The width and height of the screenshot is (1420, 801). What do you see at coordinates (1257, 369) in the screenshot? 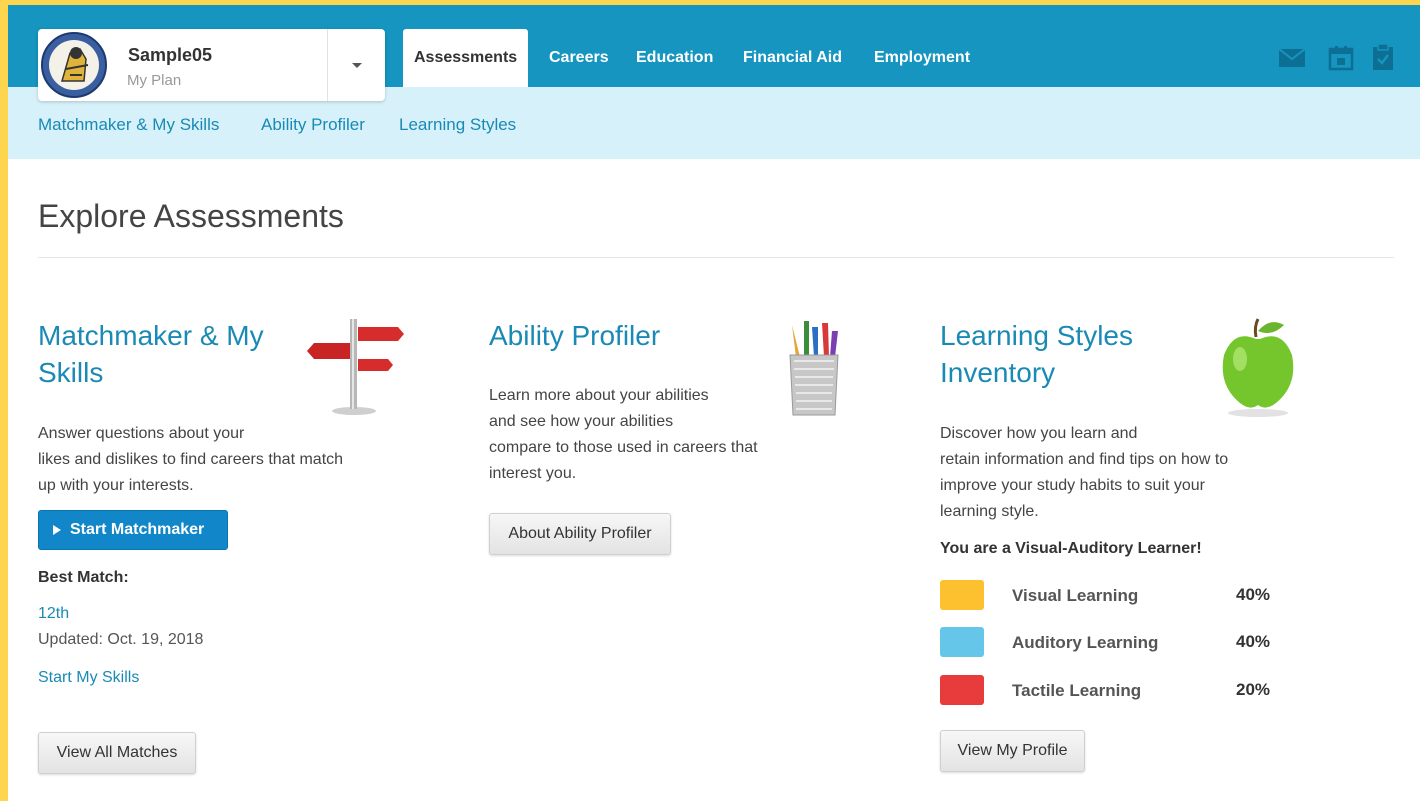
I see `apple-icon` at bounding box center [1257, 369].